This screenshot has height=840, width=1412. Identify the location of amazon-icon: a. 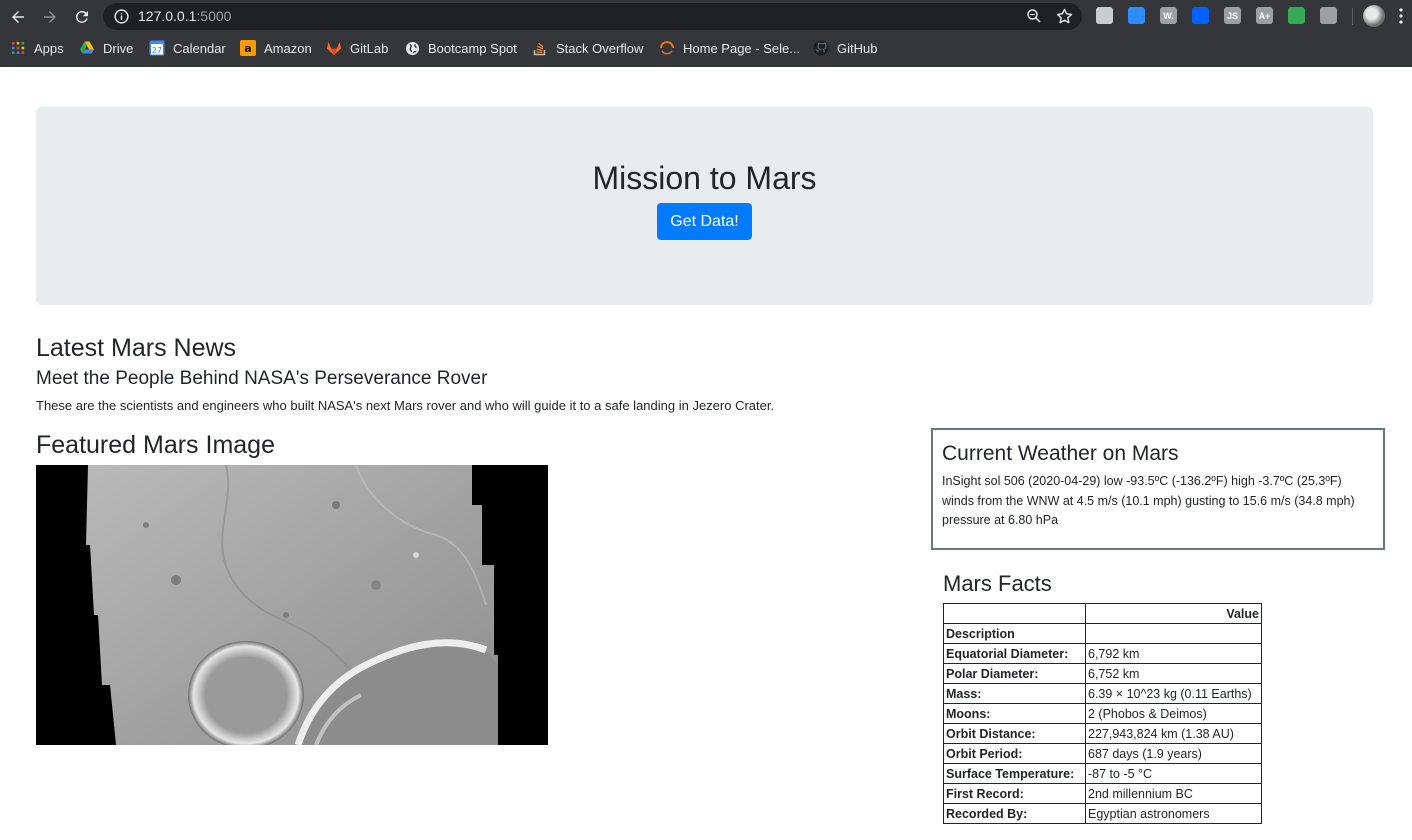
(248, 48).